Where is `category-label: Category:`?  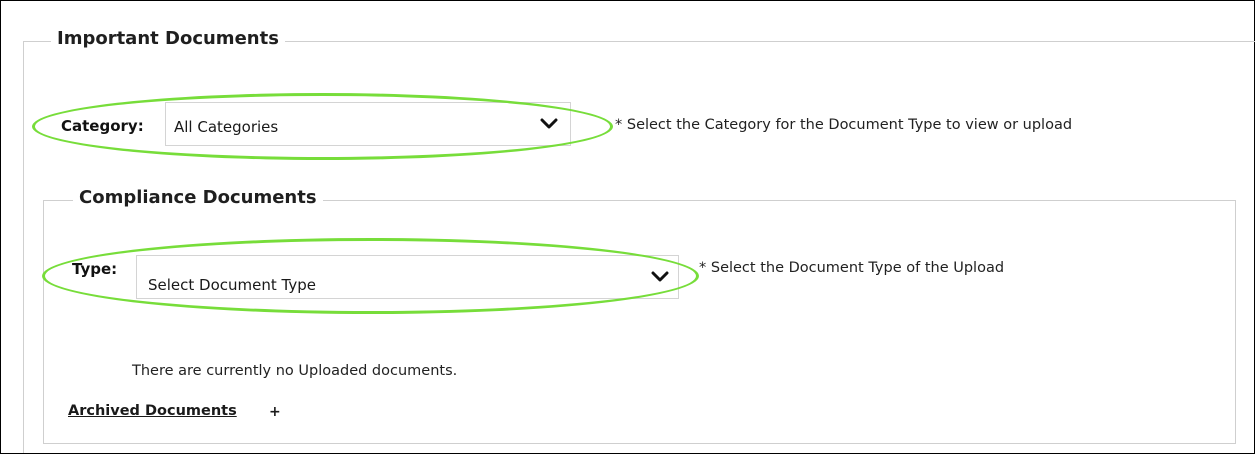 category-label: Category: is located at coordinates (102, 126).